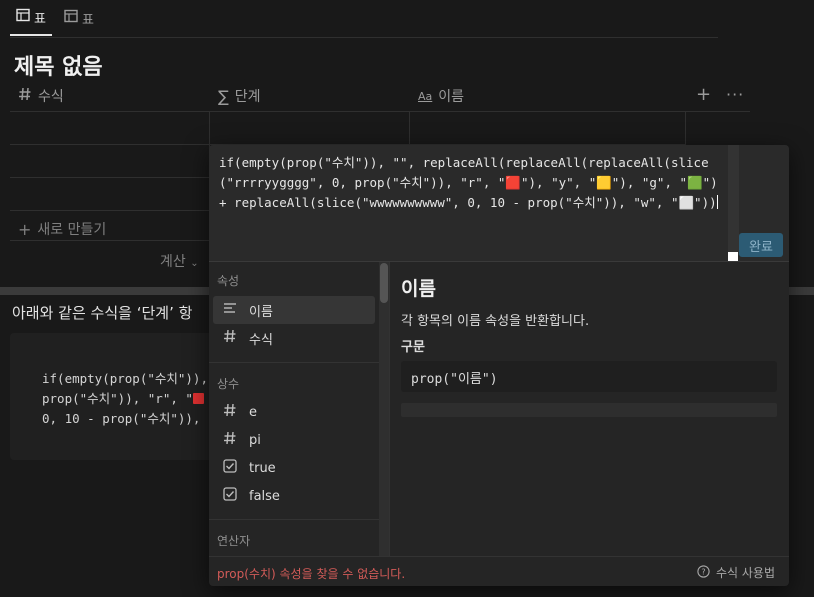 This screenshot has width=814, height=597. Describe the element at coordinates (25, 229) in the screenshot. I see `plus-icon: +` at that location.